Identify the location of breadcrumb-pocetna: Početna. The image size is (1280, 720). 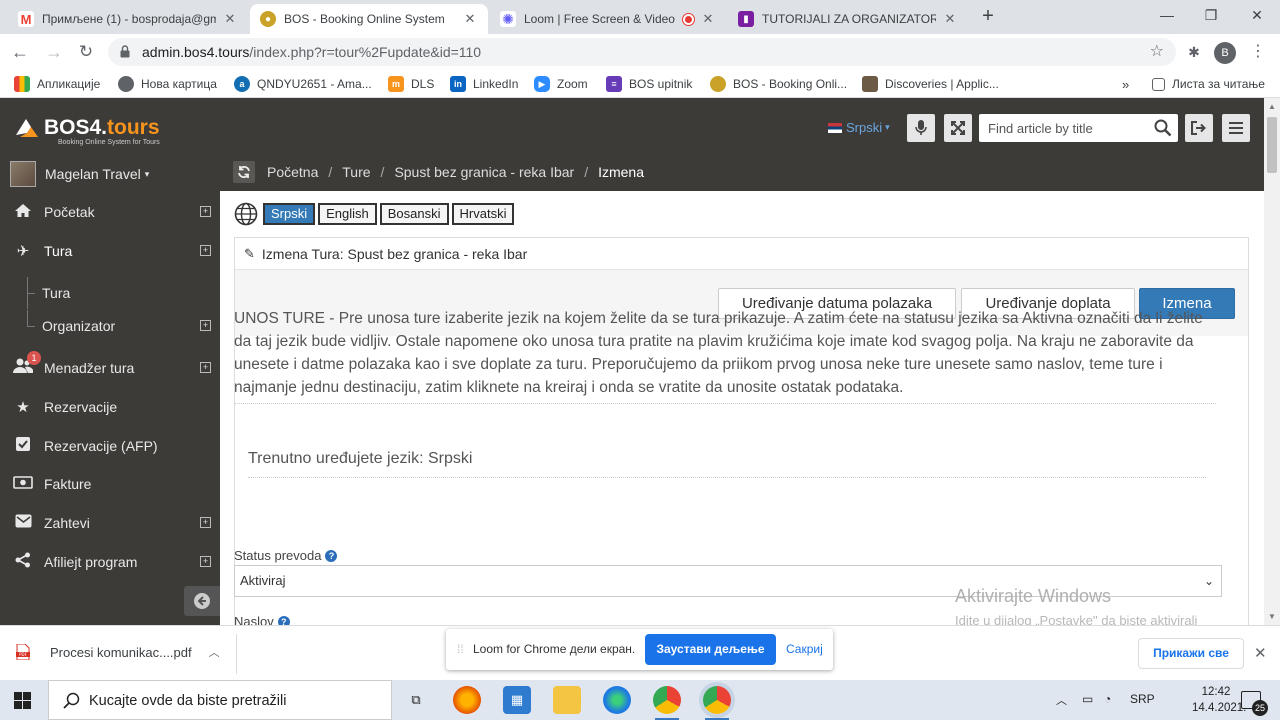
(292, 172).